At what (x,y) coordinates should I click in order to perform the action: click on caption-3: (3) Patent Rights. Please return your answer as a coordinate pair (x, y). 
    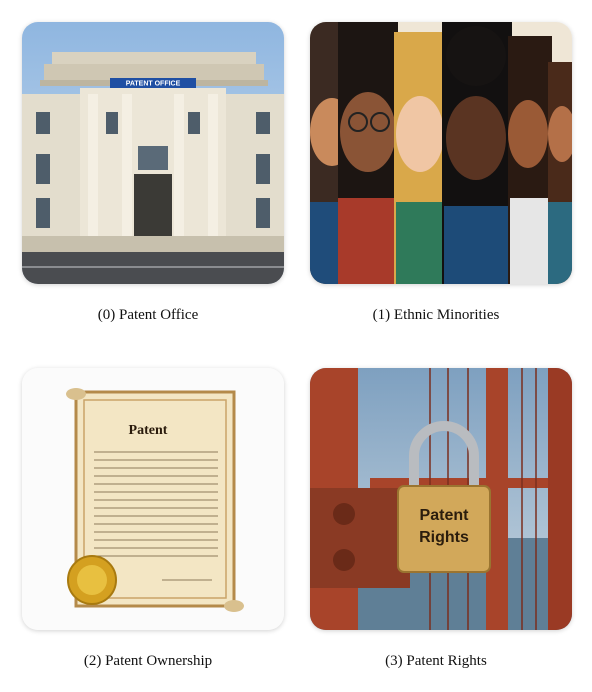
    Looking at the image, I should click on (436, 661).